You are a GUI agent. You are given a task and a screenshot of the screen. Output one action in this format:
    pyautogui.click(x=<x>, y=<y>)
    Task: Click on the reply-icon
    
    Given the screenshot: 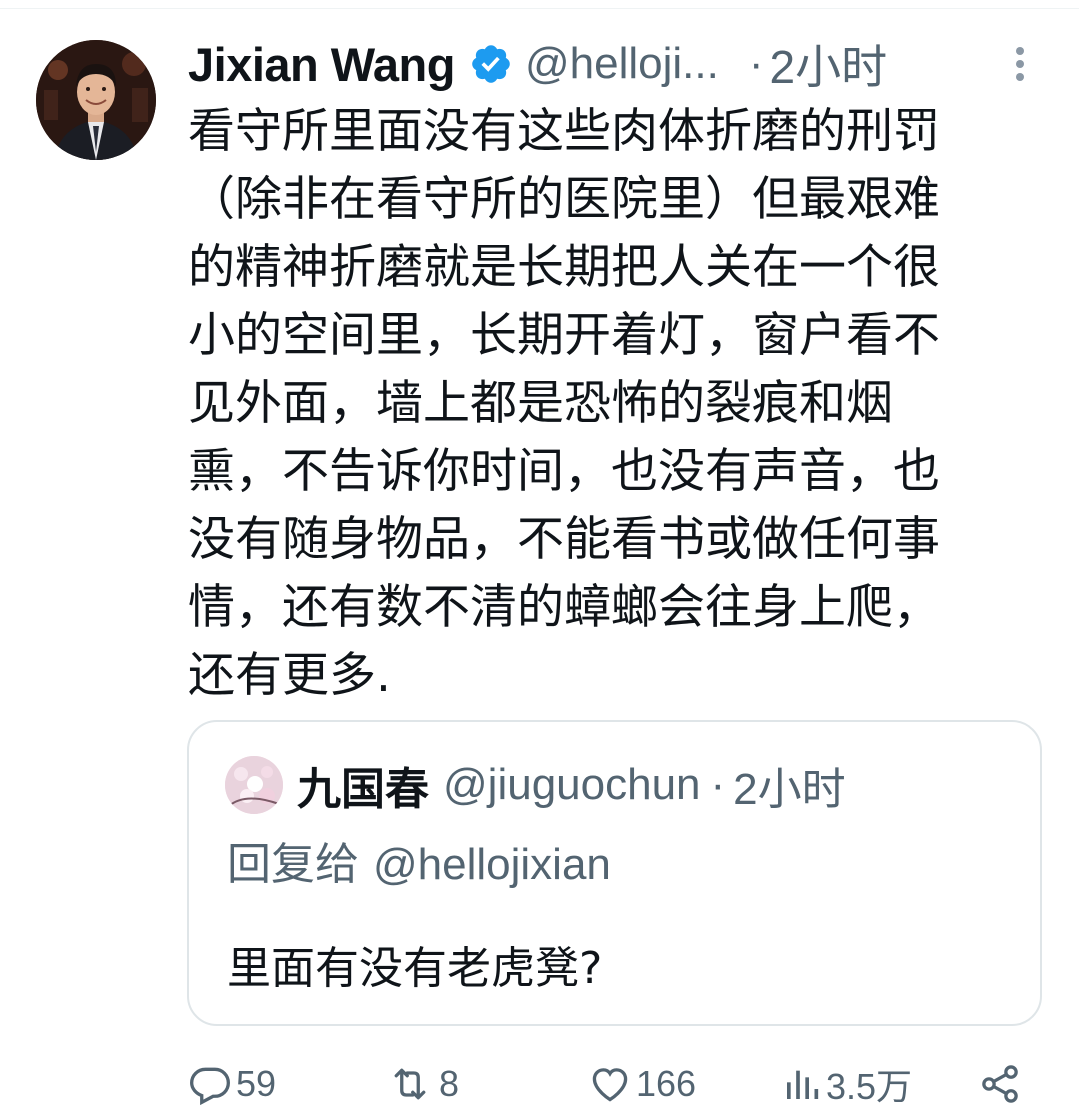 What is the action you would take?
    pyautogui.click(x=210, y=1086)
    